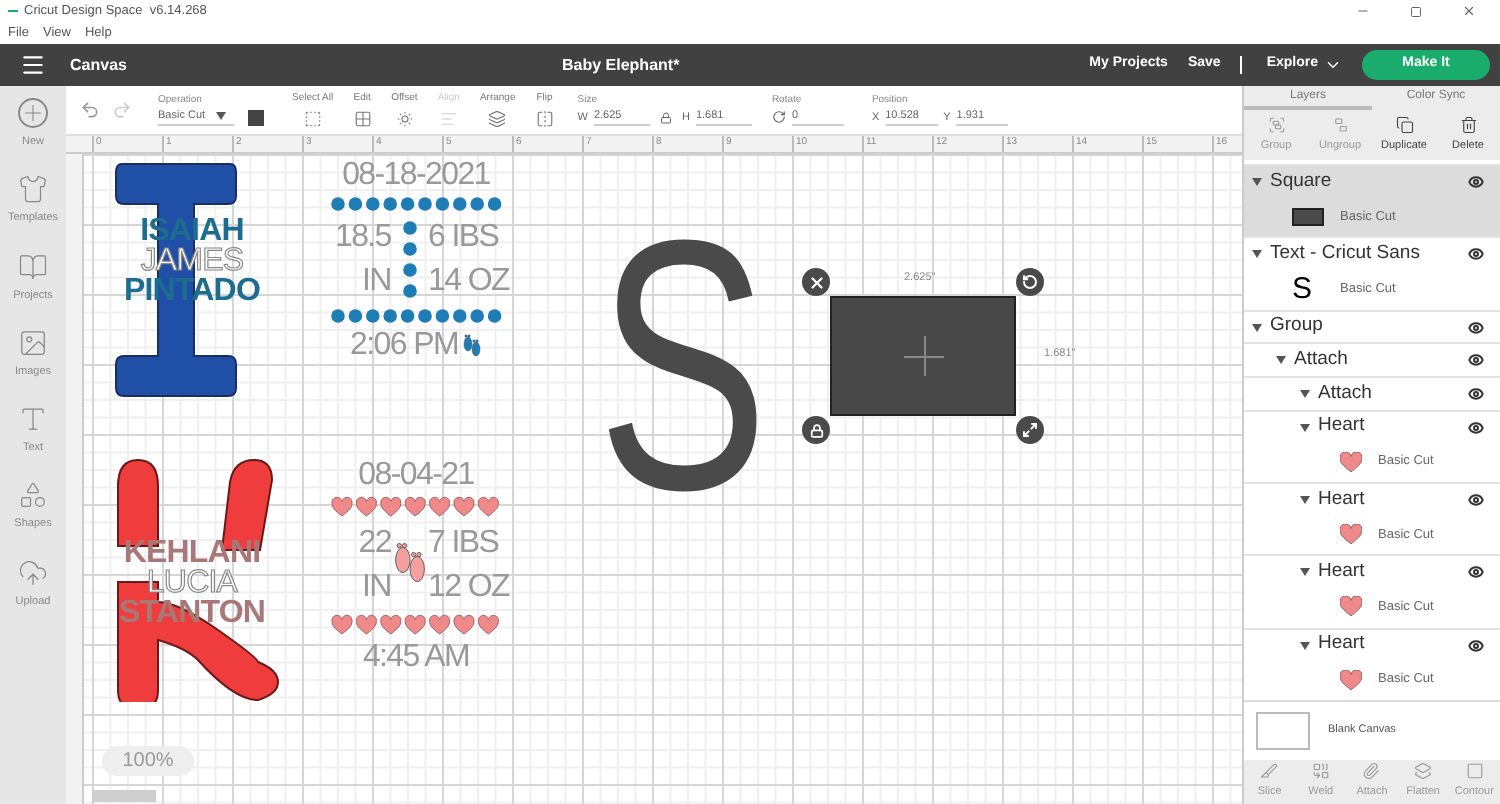 This screenshot has width=1500, height=804. I want to click on combine-icon, so click(1320, 771).